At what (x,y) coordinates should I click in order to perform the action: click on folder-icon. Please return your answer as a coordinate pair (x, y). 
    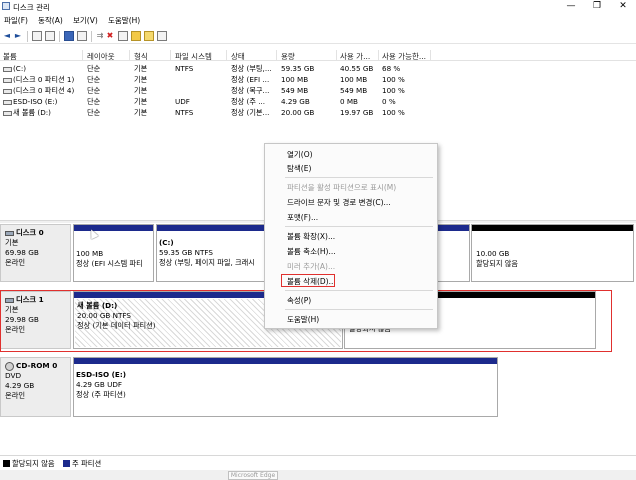
    Looking at the image, I should click on (136, 36).